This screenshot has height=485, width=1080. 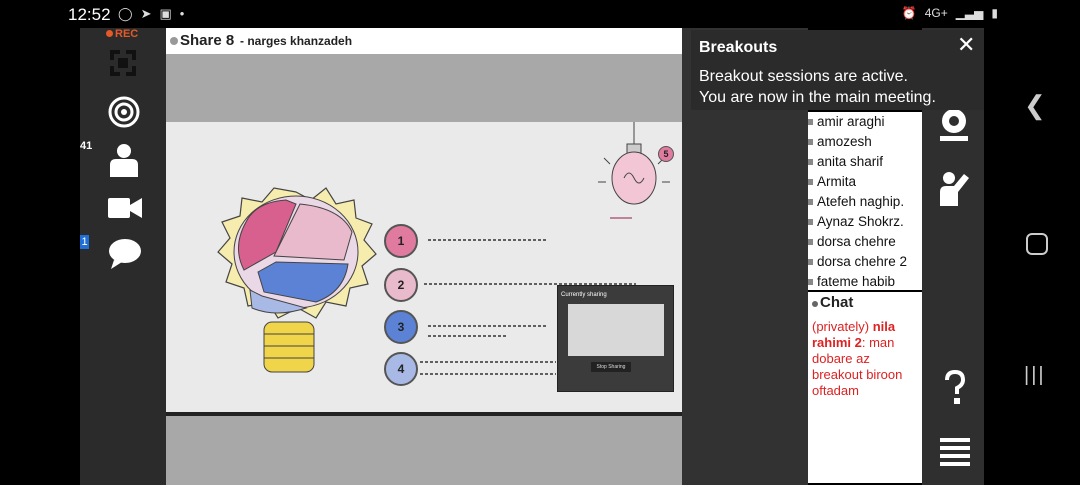 I want to click on left-toolbar: REC 41 1, so click(x=123, y=256).